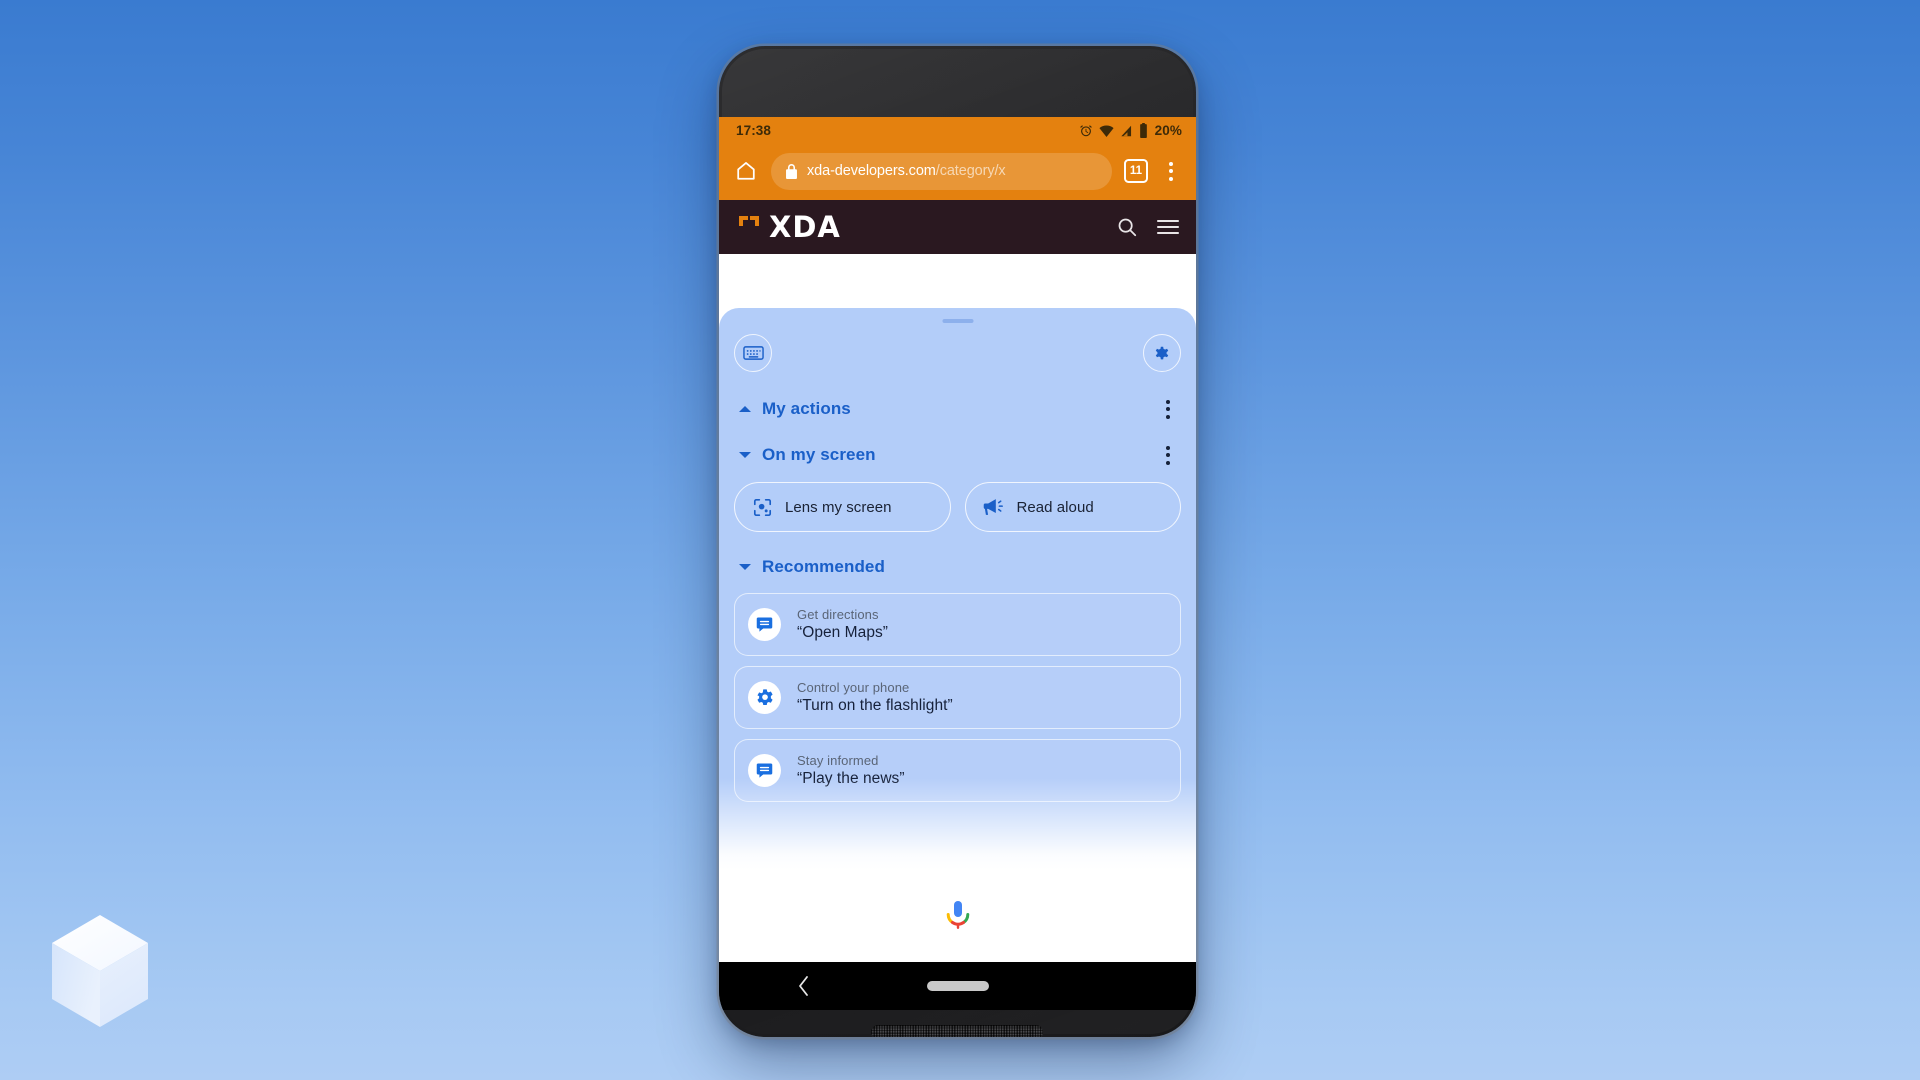 The width and height of the screenshot is (1920, 1080). Describe the element at coordinates (957, 1031) in the screenshot. I see `bottom-speaker-icon` at that location.